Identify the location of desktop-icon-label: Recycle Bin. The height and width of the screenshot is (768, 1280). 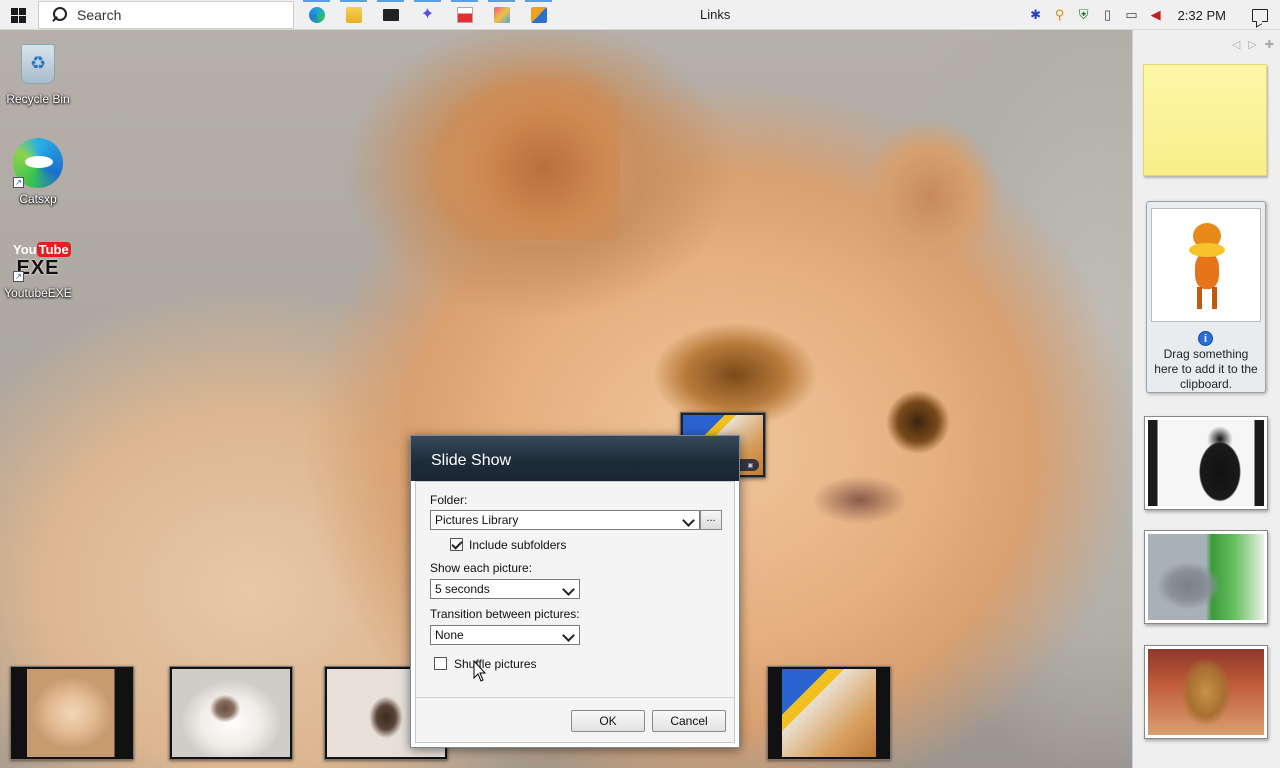
(38, 99).